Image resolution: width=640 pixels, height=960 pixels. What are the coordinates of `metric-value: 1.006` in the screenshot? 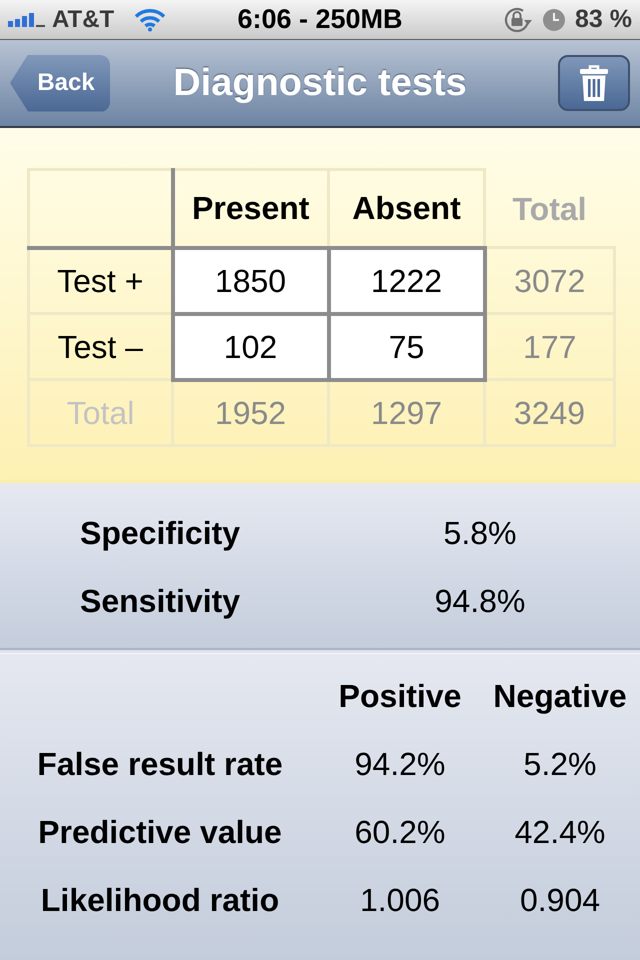 It's located at (400, 900).